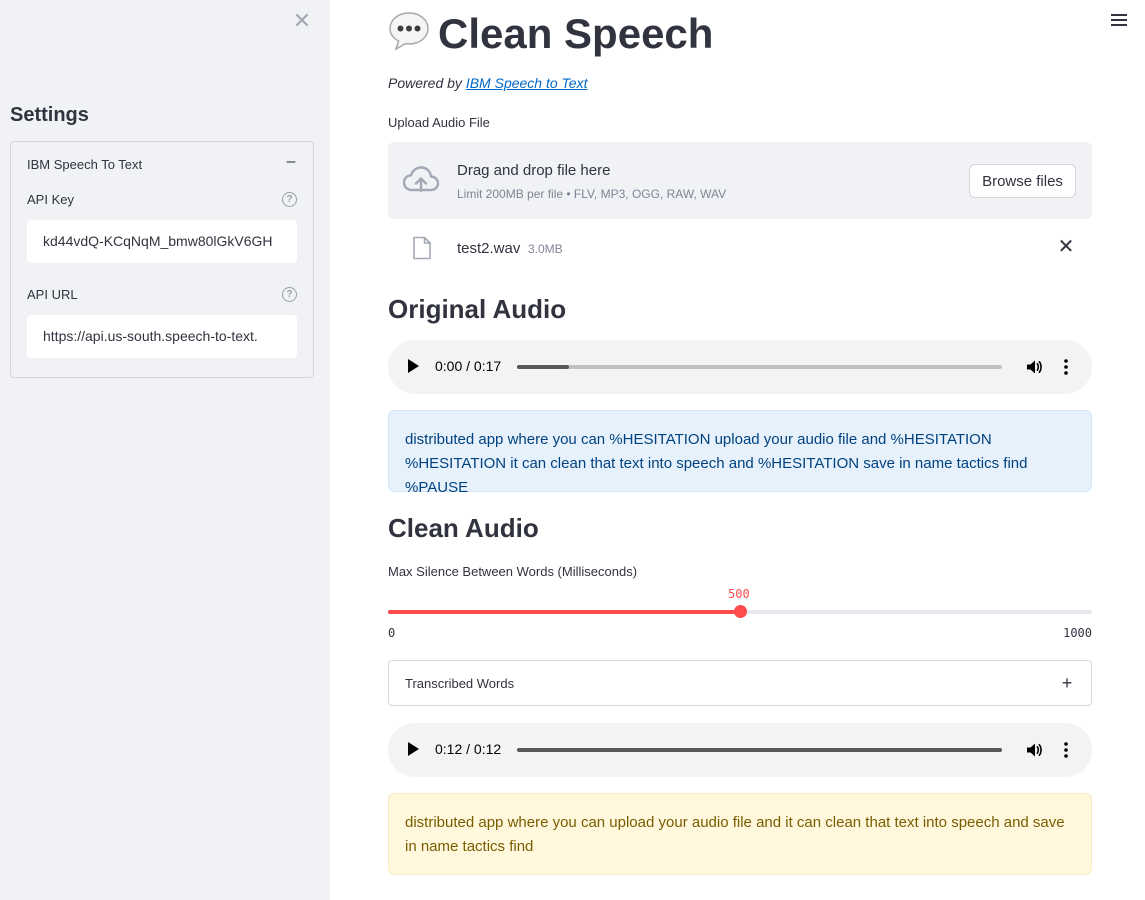 The width and height of the screenshot is (1145, 900). I want to click on browse-files-button: Browse files, so click(1022, 181).